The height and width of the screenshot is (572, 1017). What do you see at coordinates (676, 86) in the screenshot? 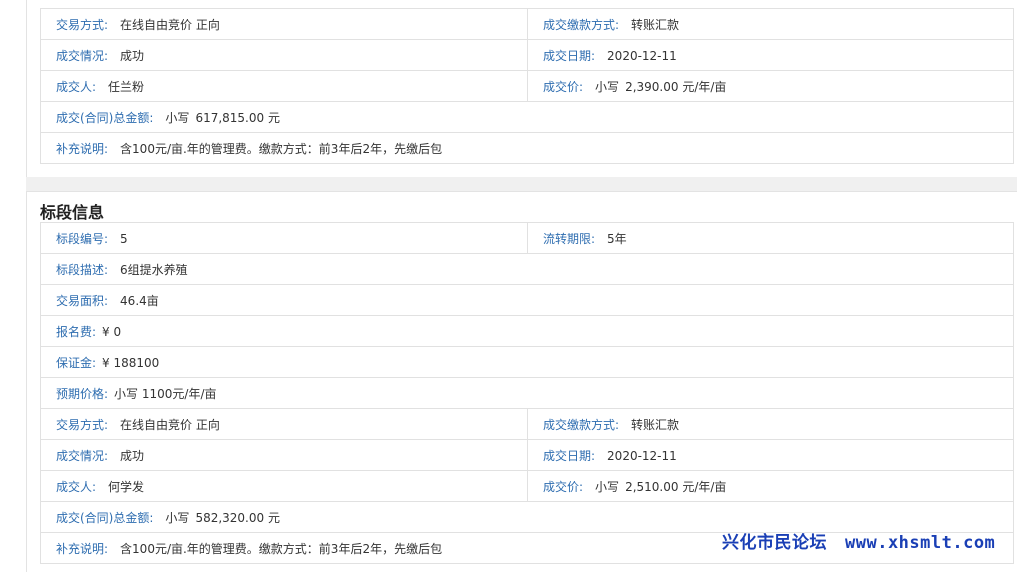
I see `deal-price-value: 2,390.00 元/年/亩` at bounding box center [676, 86].